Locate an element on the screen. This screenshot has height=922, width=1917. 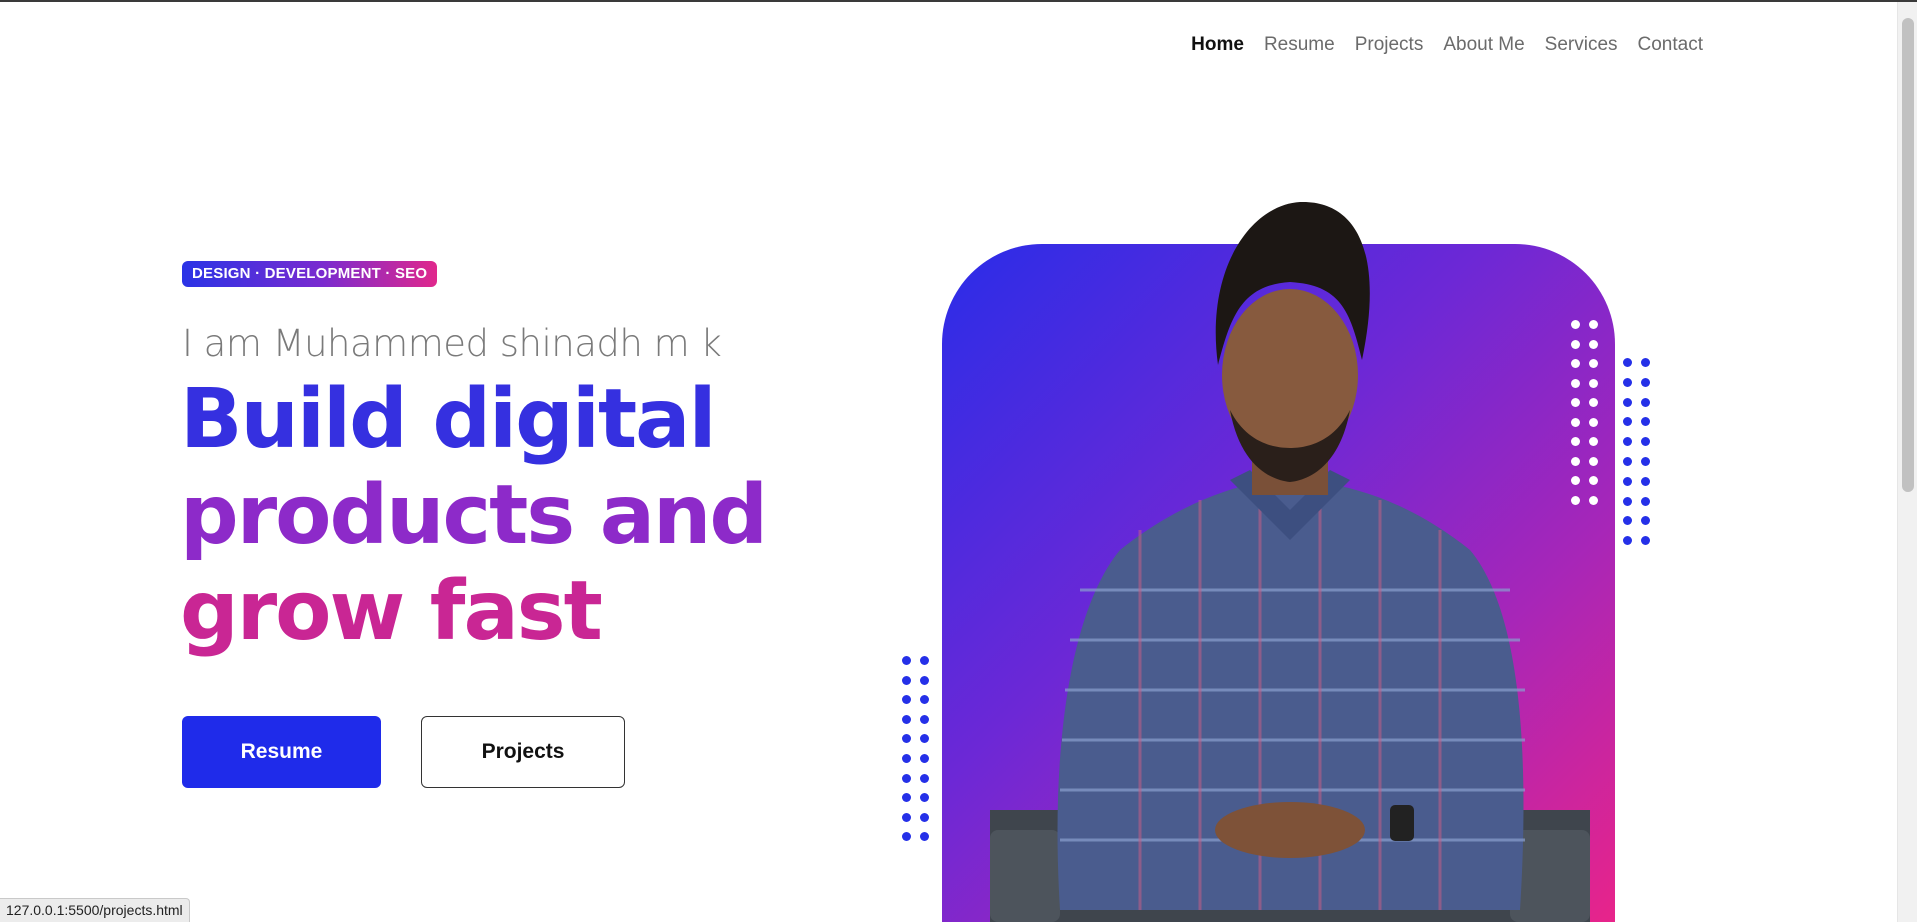
dot-pattern-left-blue is located at coordinates (915, 749).